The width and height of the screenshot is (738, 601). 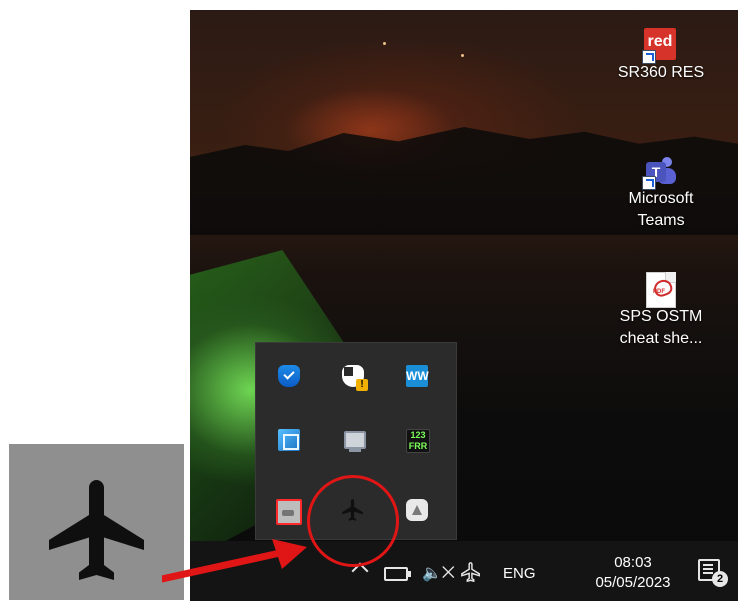 What do you see at coordinates (661, 316) in the screenshot?
I see `desktop-icon-label-line1: SPS OSTM` at bounding box center [661, 316].